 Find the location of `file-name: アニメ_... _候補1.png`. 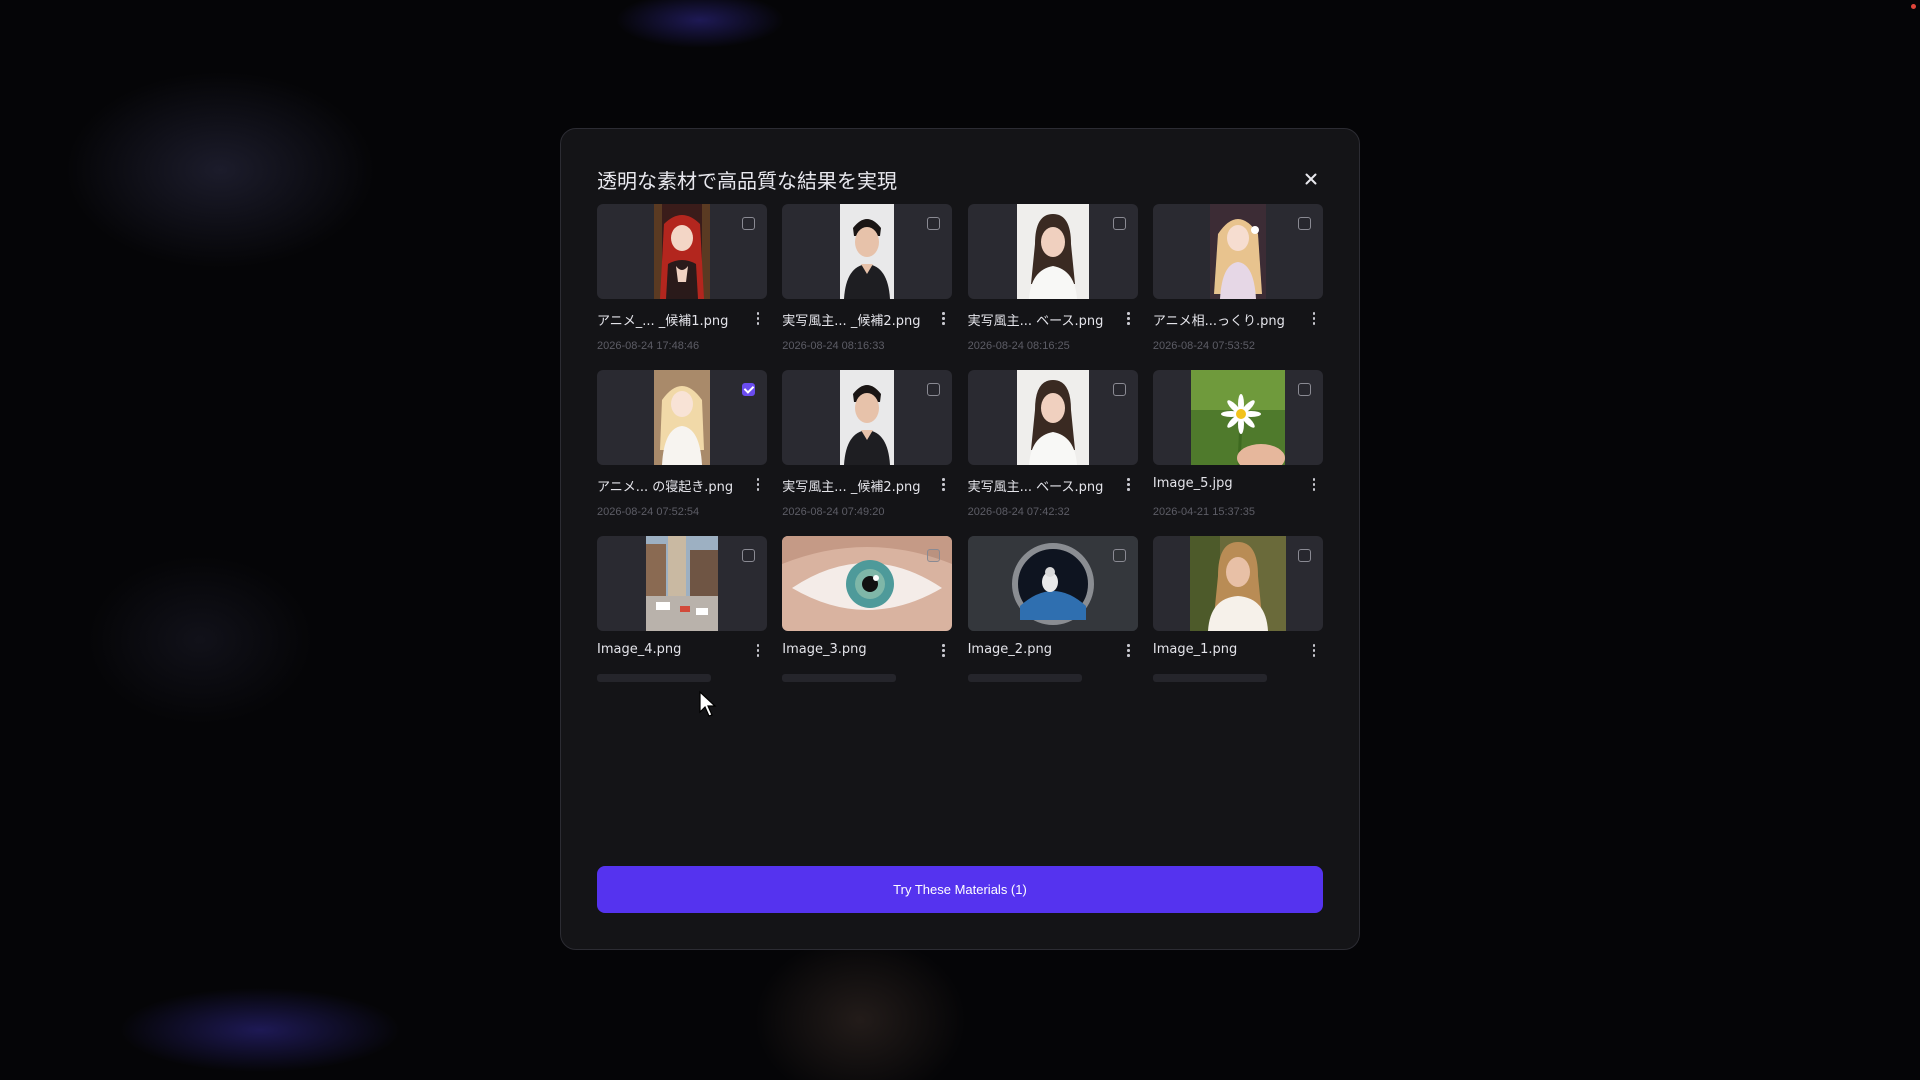

file-name: アニメ_... _候補1.png is located at coordinates (663, 321).